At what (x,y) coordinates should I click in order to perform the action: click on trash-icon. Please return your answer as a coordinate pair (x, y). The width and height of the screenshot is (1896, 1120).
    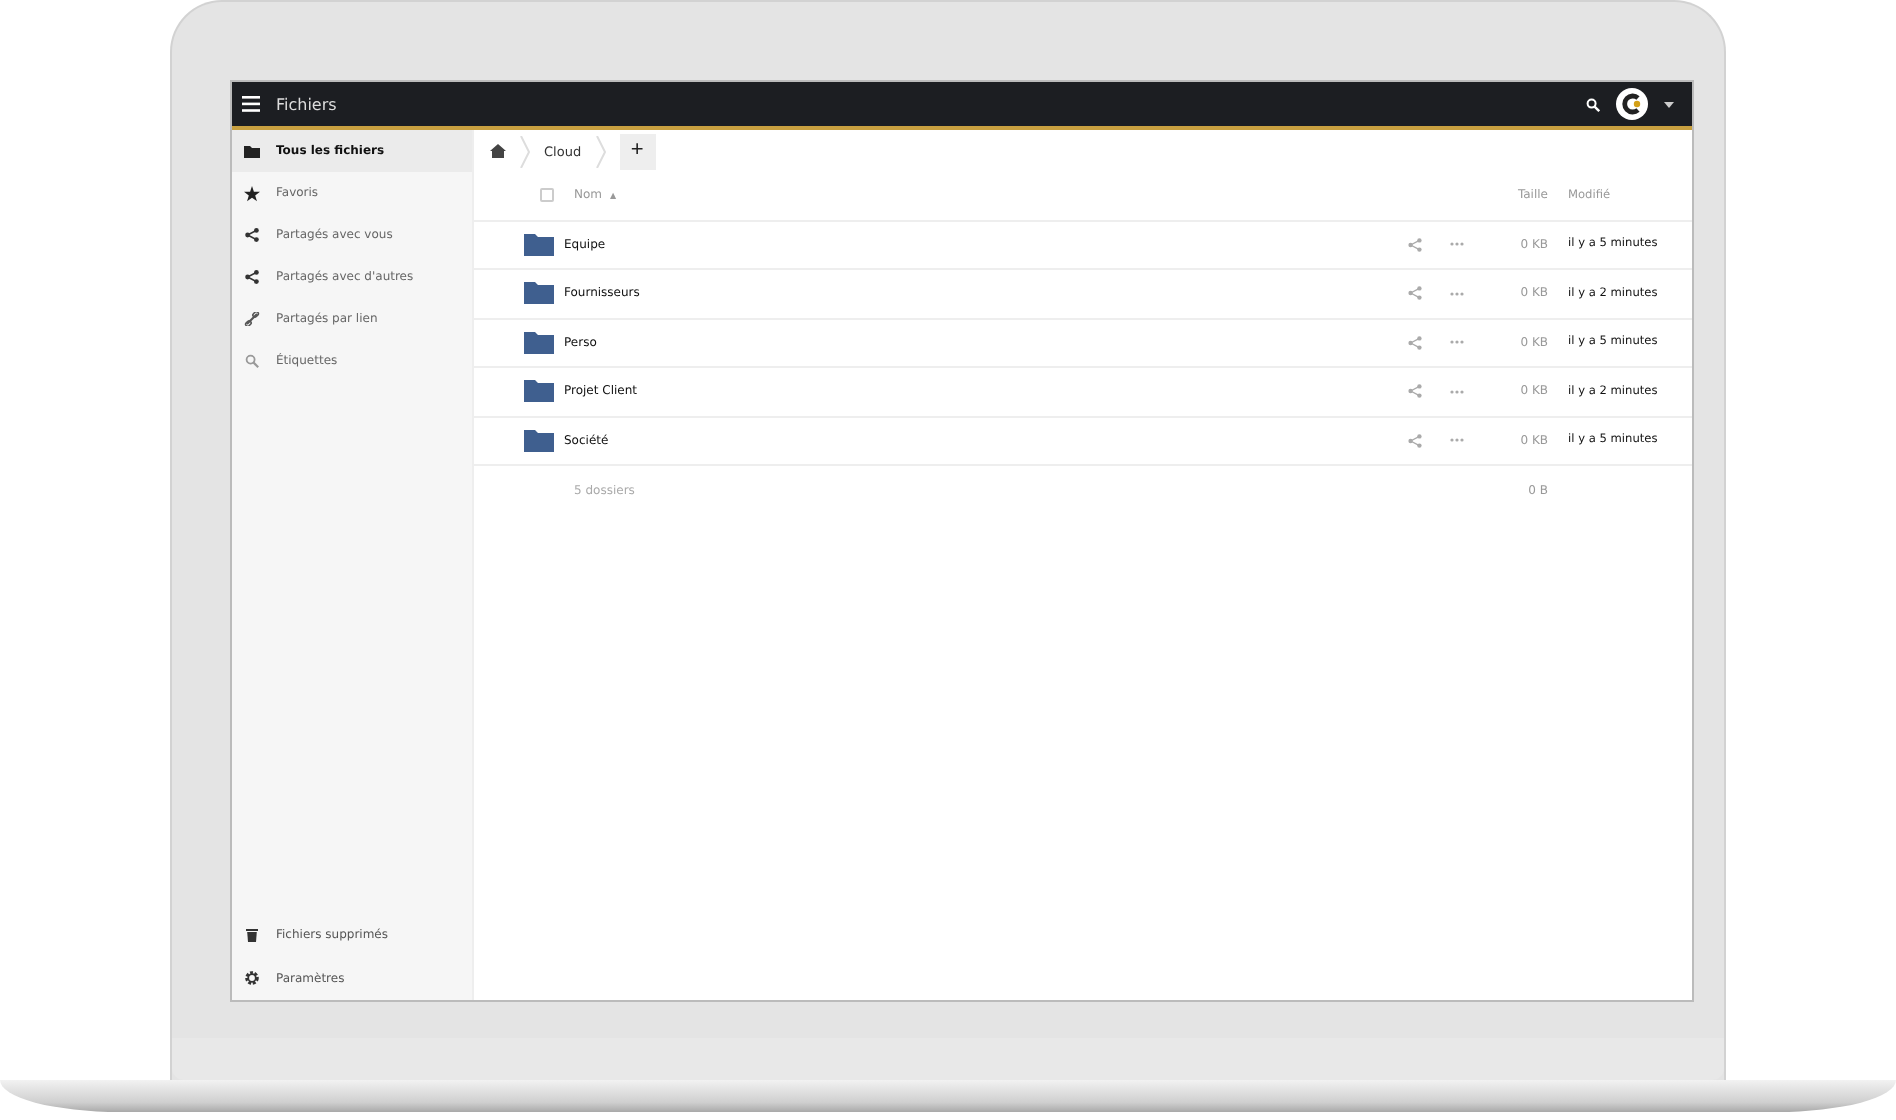
    Looking at the image, I should click on (252, 934).